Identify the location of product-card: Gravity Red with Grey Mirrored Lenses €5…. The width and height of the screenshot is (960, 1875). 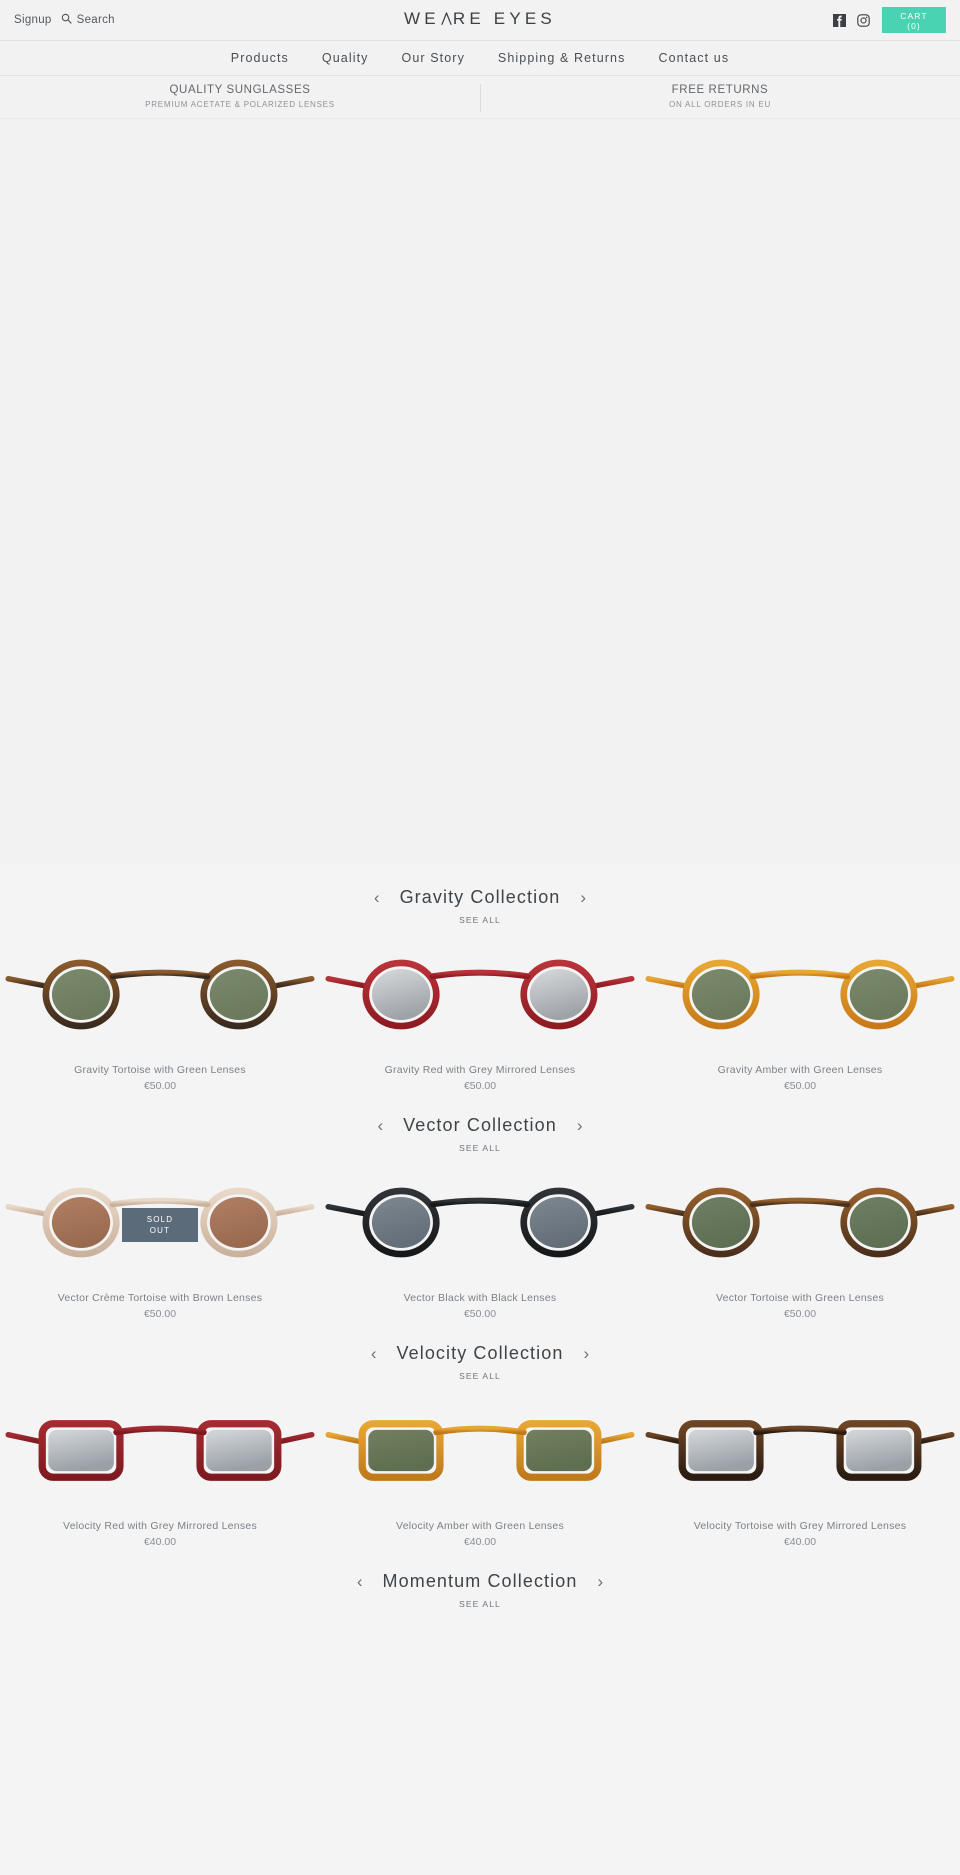
(480, 1014).